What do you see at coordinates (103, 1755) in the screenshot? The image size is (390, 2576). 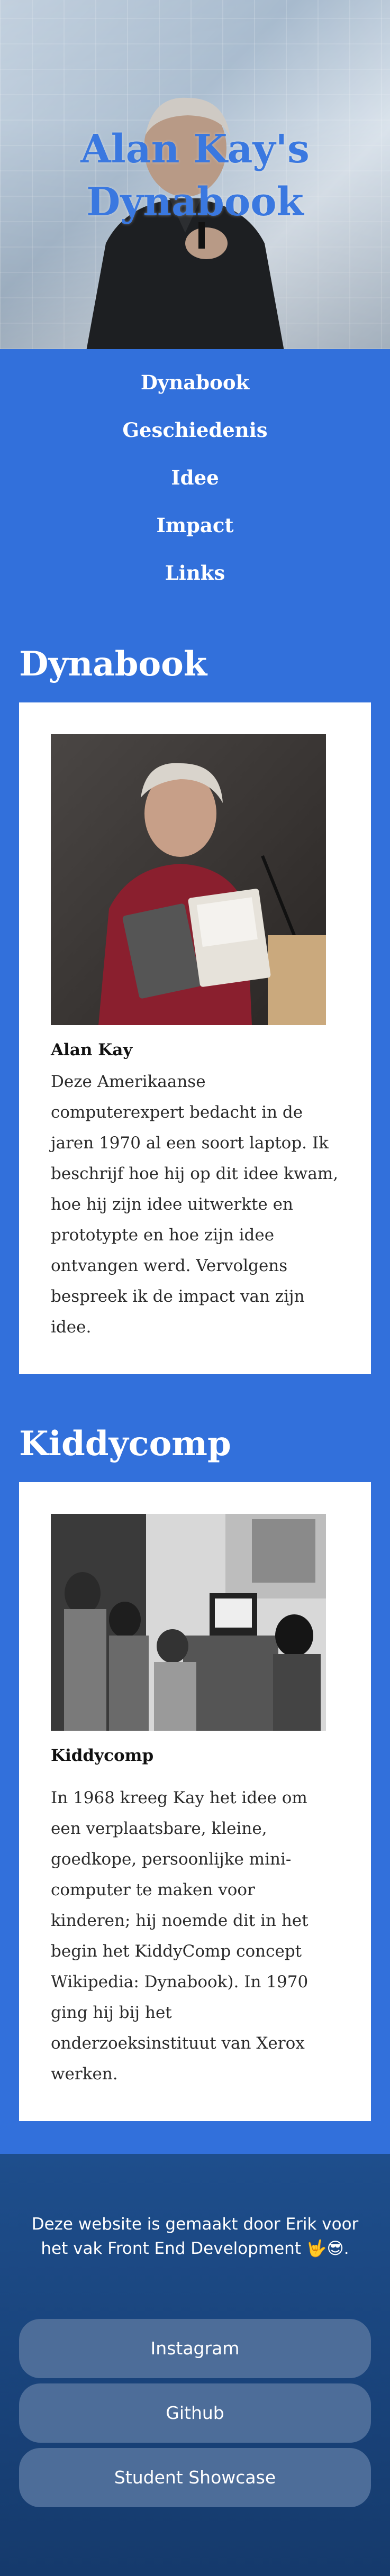 I see `photo-caption: Kiddycomp` at bounding box center [103, 1755].